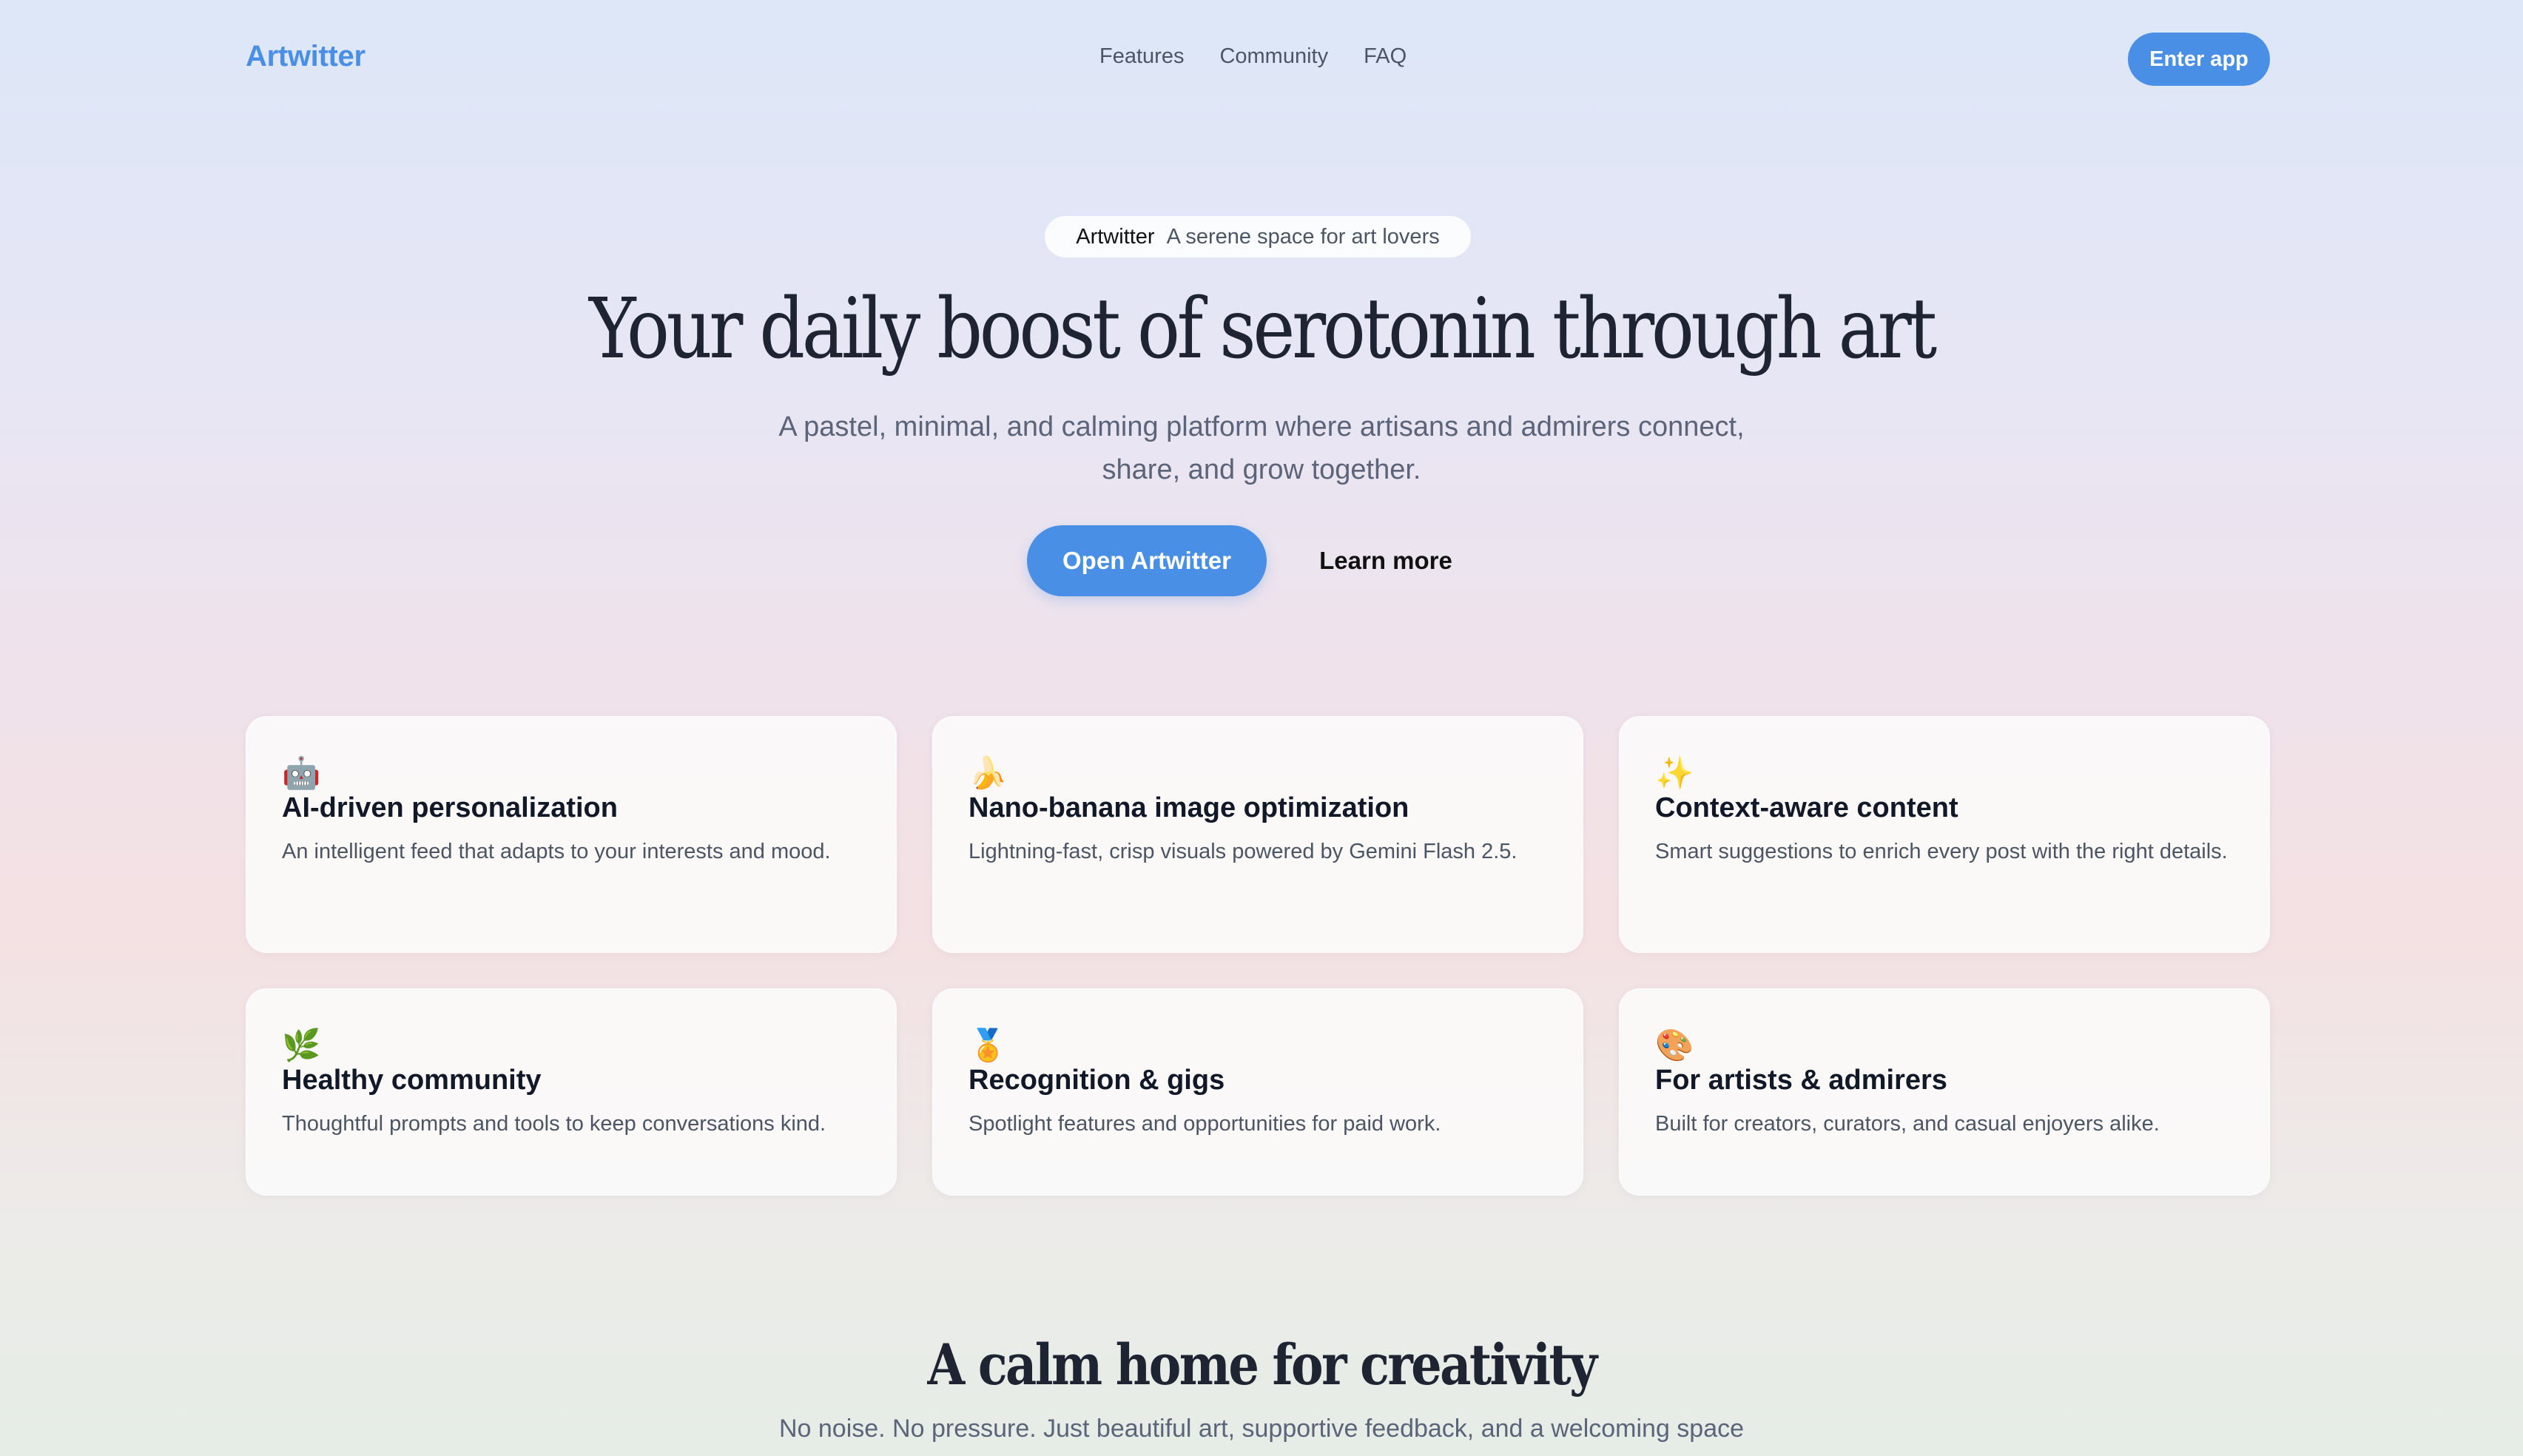 This screenshot has width=2523, height=1456. Describe the element at coordinates (1115, 237) in the screenshot. I see `pill-brand: Artwitter` at that location.